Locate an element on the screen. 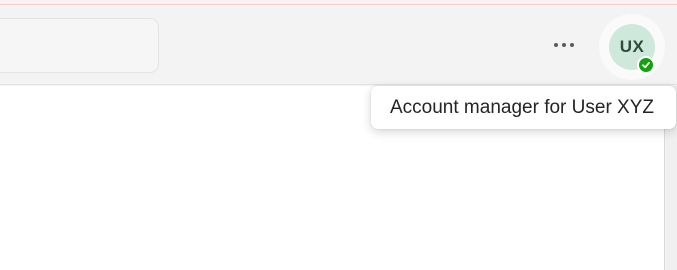 The height and width of the screenshot is (270, 677). checkmark-icon is located at coordinates (646, 65).